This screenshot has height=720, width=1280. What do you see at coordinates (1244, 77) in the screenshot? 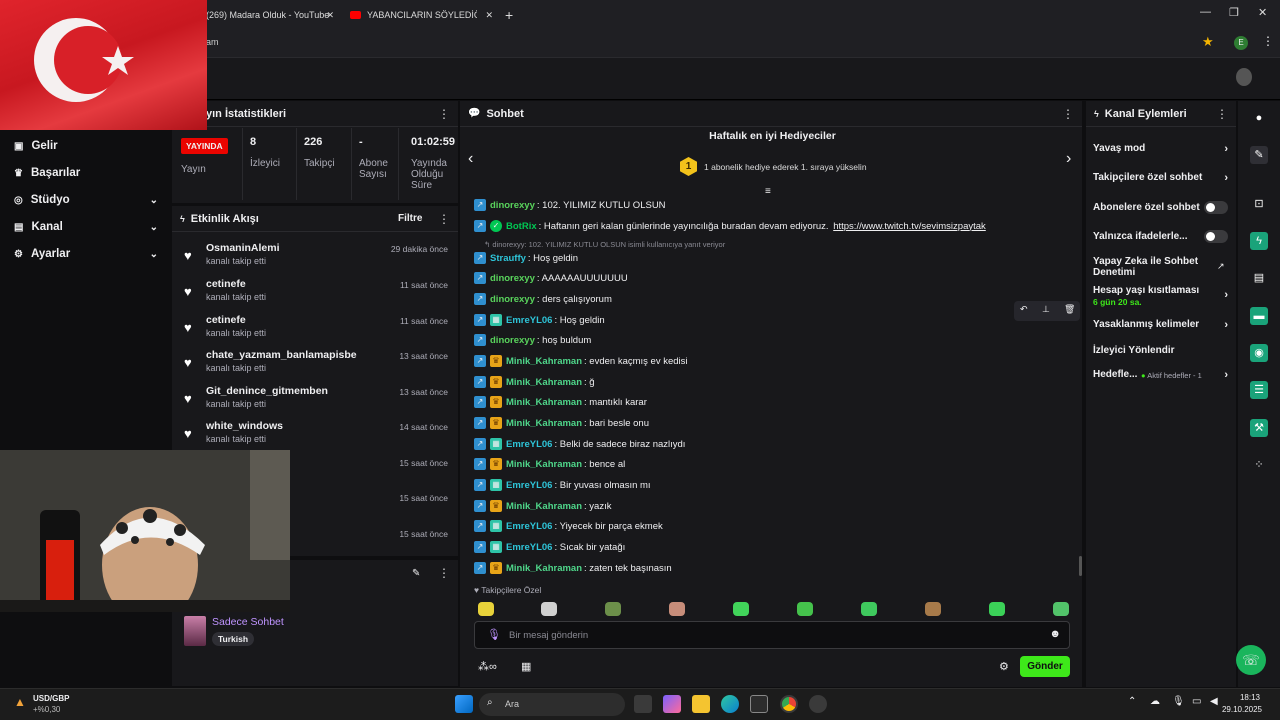
I see `user-avatar` at bounding box center [1244, 77].